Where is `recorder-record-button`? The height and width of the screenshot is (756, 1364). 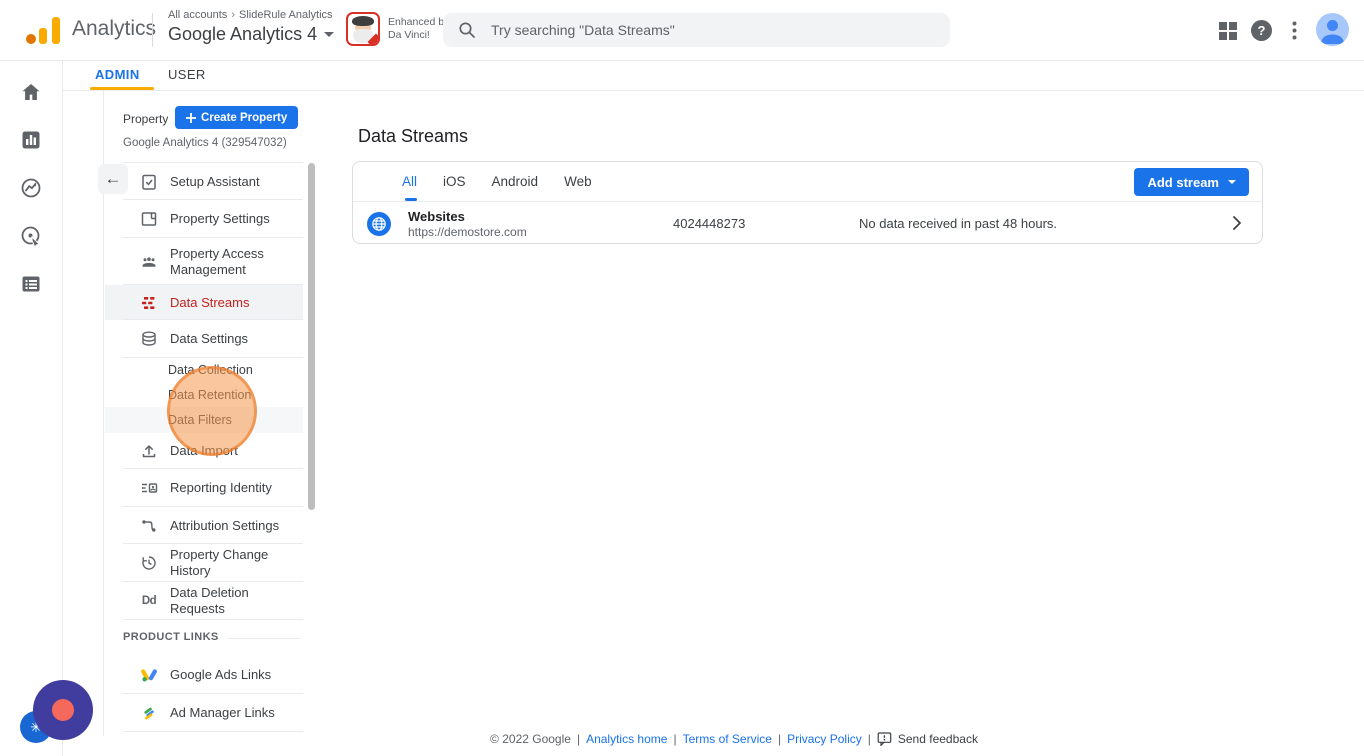 recorder-record-button is located at coordinates (63, 710).